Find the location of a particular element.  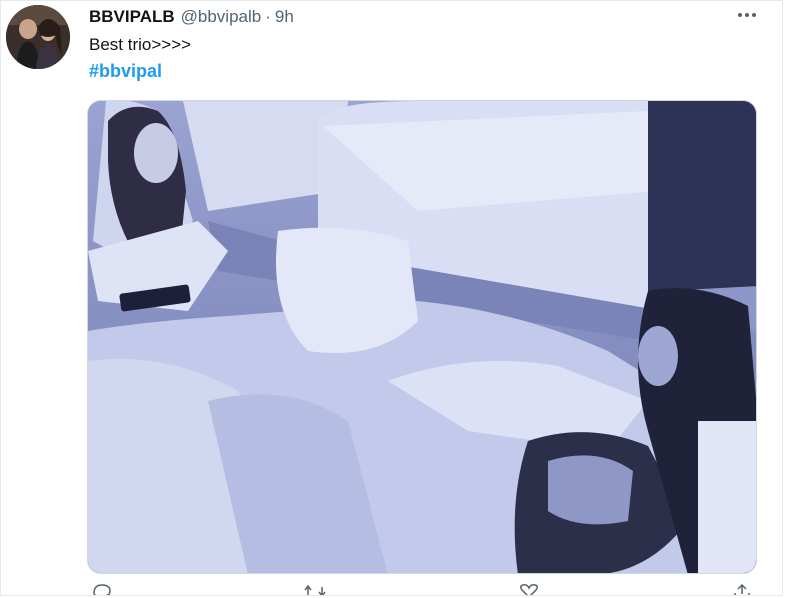

tweet-actions is located at coordinates (422, 589).